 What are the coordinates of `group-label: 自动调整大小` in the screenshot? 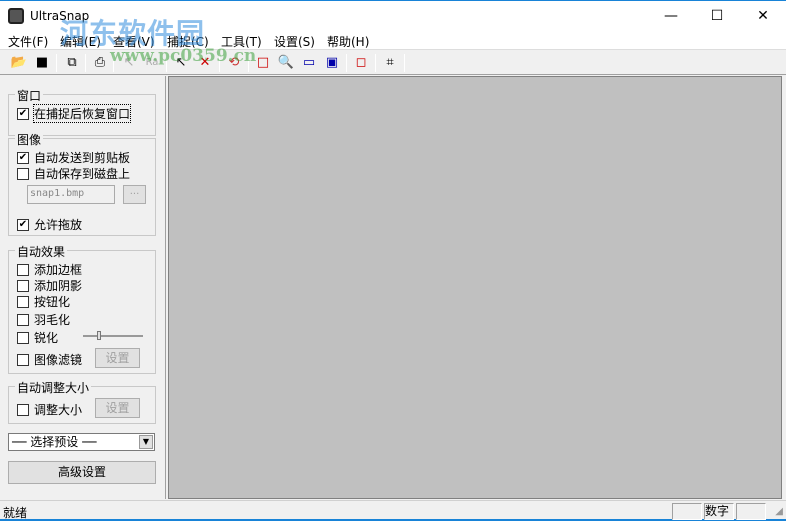 It's located at (53, 387).